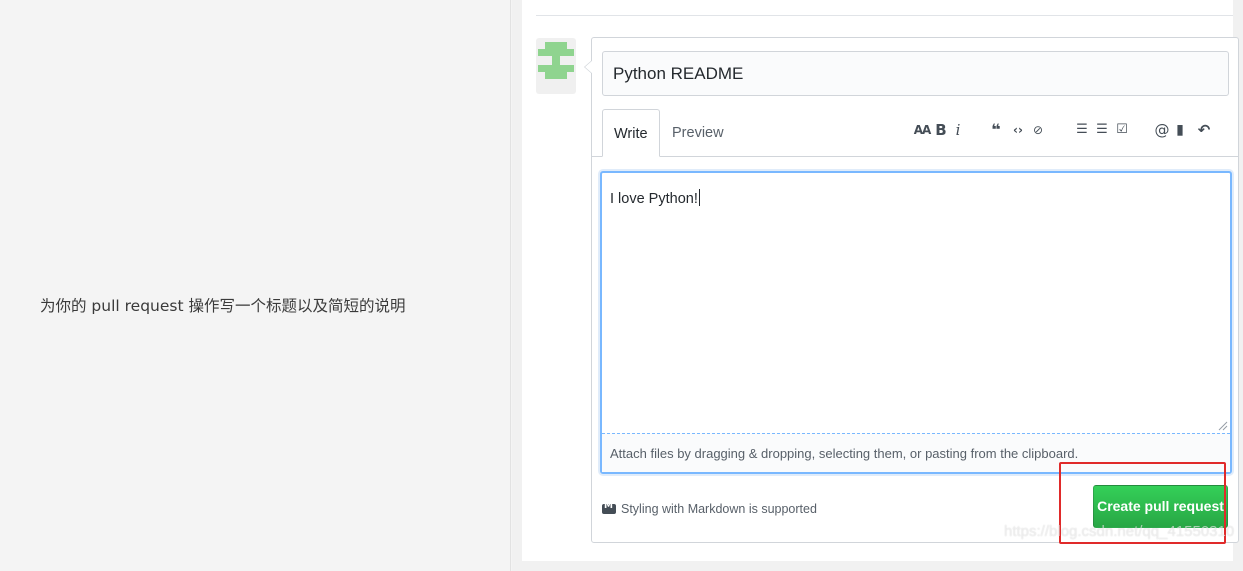 The image size is (1243, 571). Describe the element at coordinates (1180, 130) in the screenshot. I see `reference-icon: ▮` at that location.